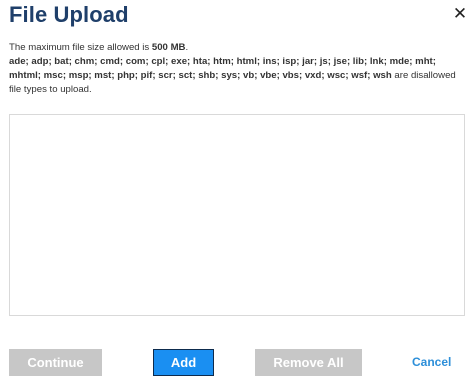 This screenshot has width=472, height=392. What do you see at coordinates (80, 47) in the screenshot?
I see `max-size-prefix: The maximum file size allowed is` at bounding box center [80, 47].